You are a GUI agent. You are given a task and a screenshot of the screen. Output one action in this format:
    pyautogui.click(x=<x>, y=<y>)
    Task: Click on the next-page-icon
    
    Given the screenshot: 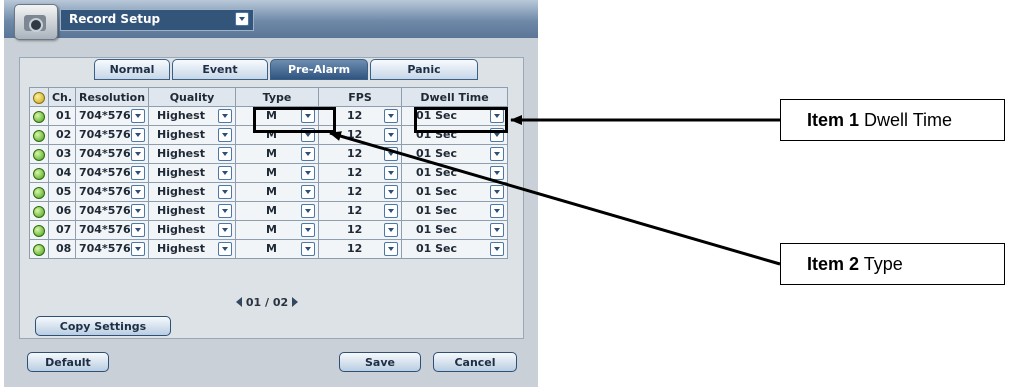 What is the action you would take?
    pyautogui.click(x=295, y=302)
    